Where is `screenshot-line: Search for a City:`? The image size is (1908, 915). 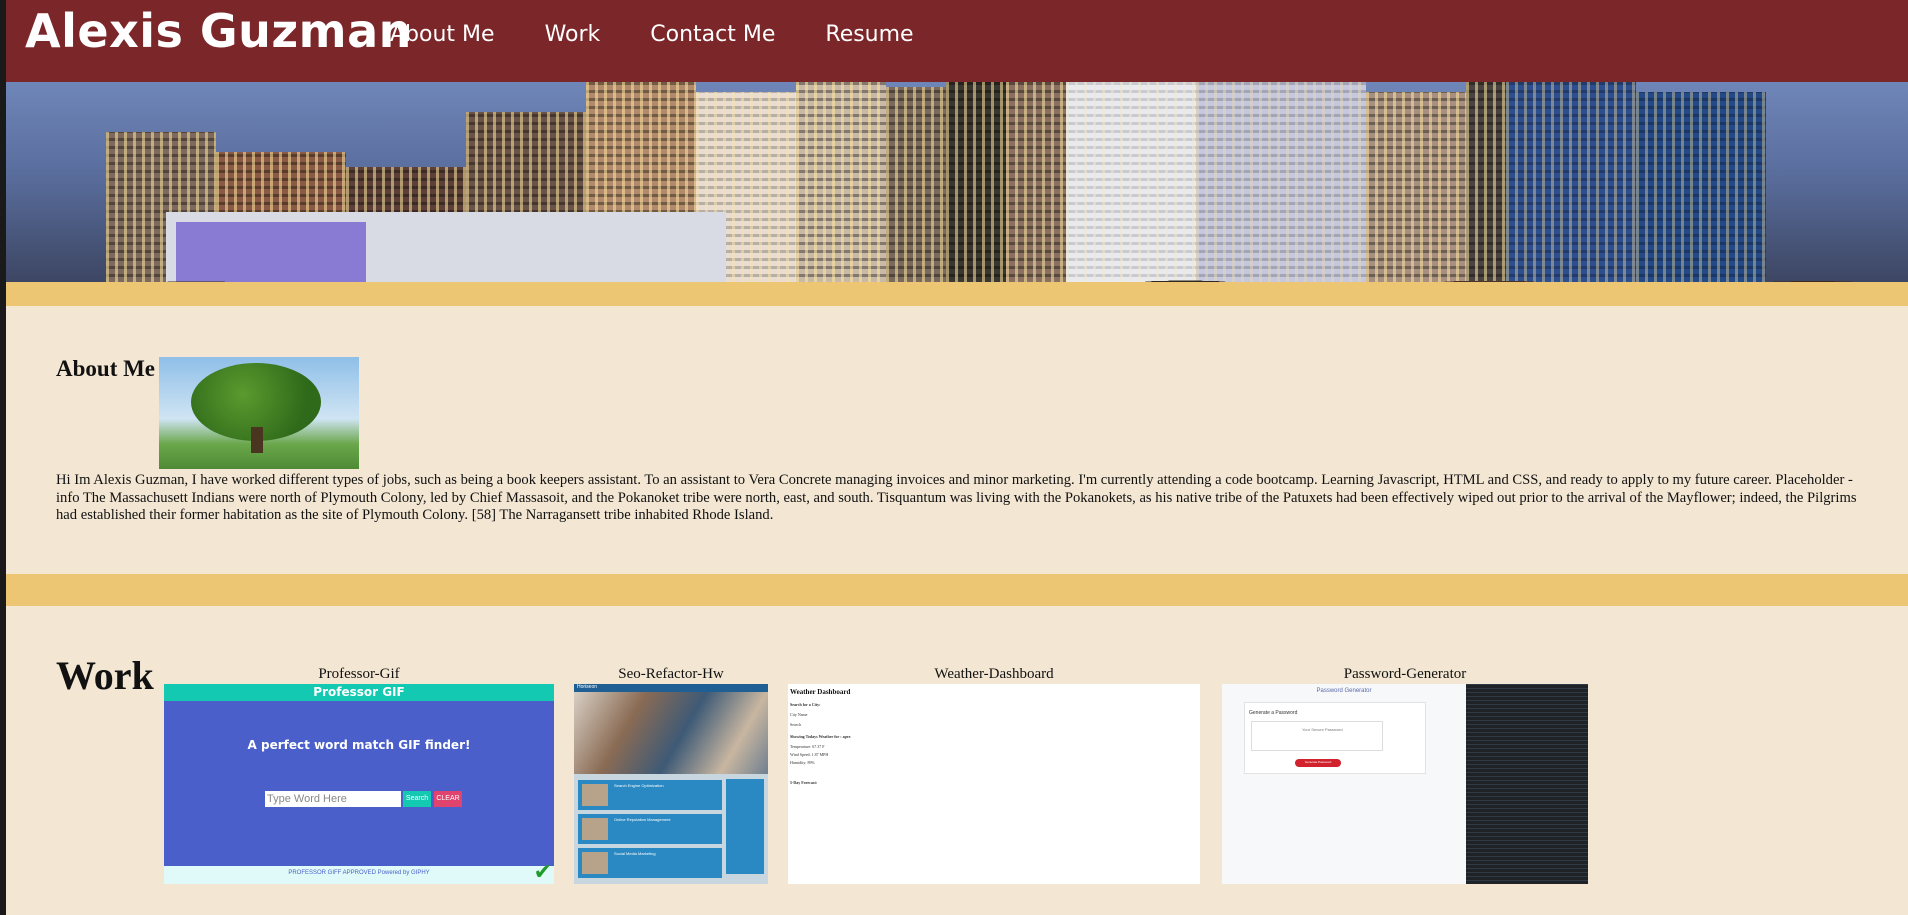 screenshot-line: Search for a City: is located at coordinates (805, 704).